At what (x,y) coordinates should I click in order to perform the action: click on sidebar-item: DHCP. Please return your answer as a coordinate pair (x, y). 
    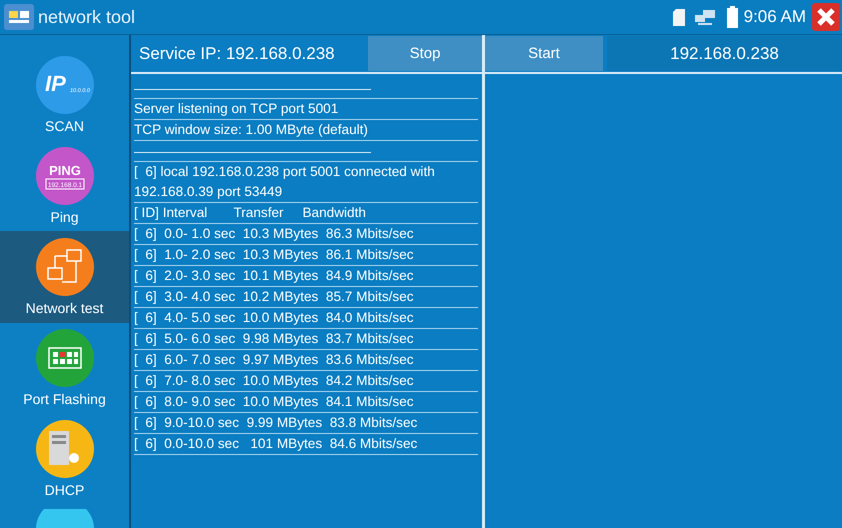
    Looking at the image, I should click on (64, 460).